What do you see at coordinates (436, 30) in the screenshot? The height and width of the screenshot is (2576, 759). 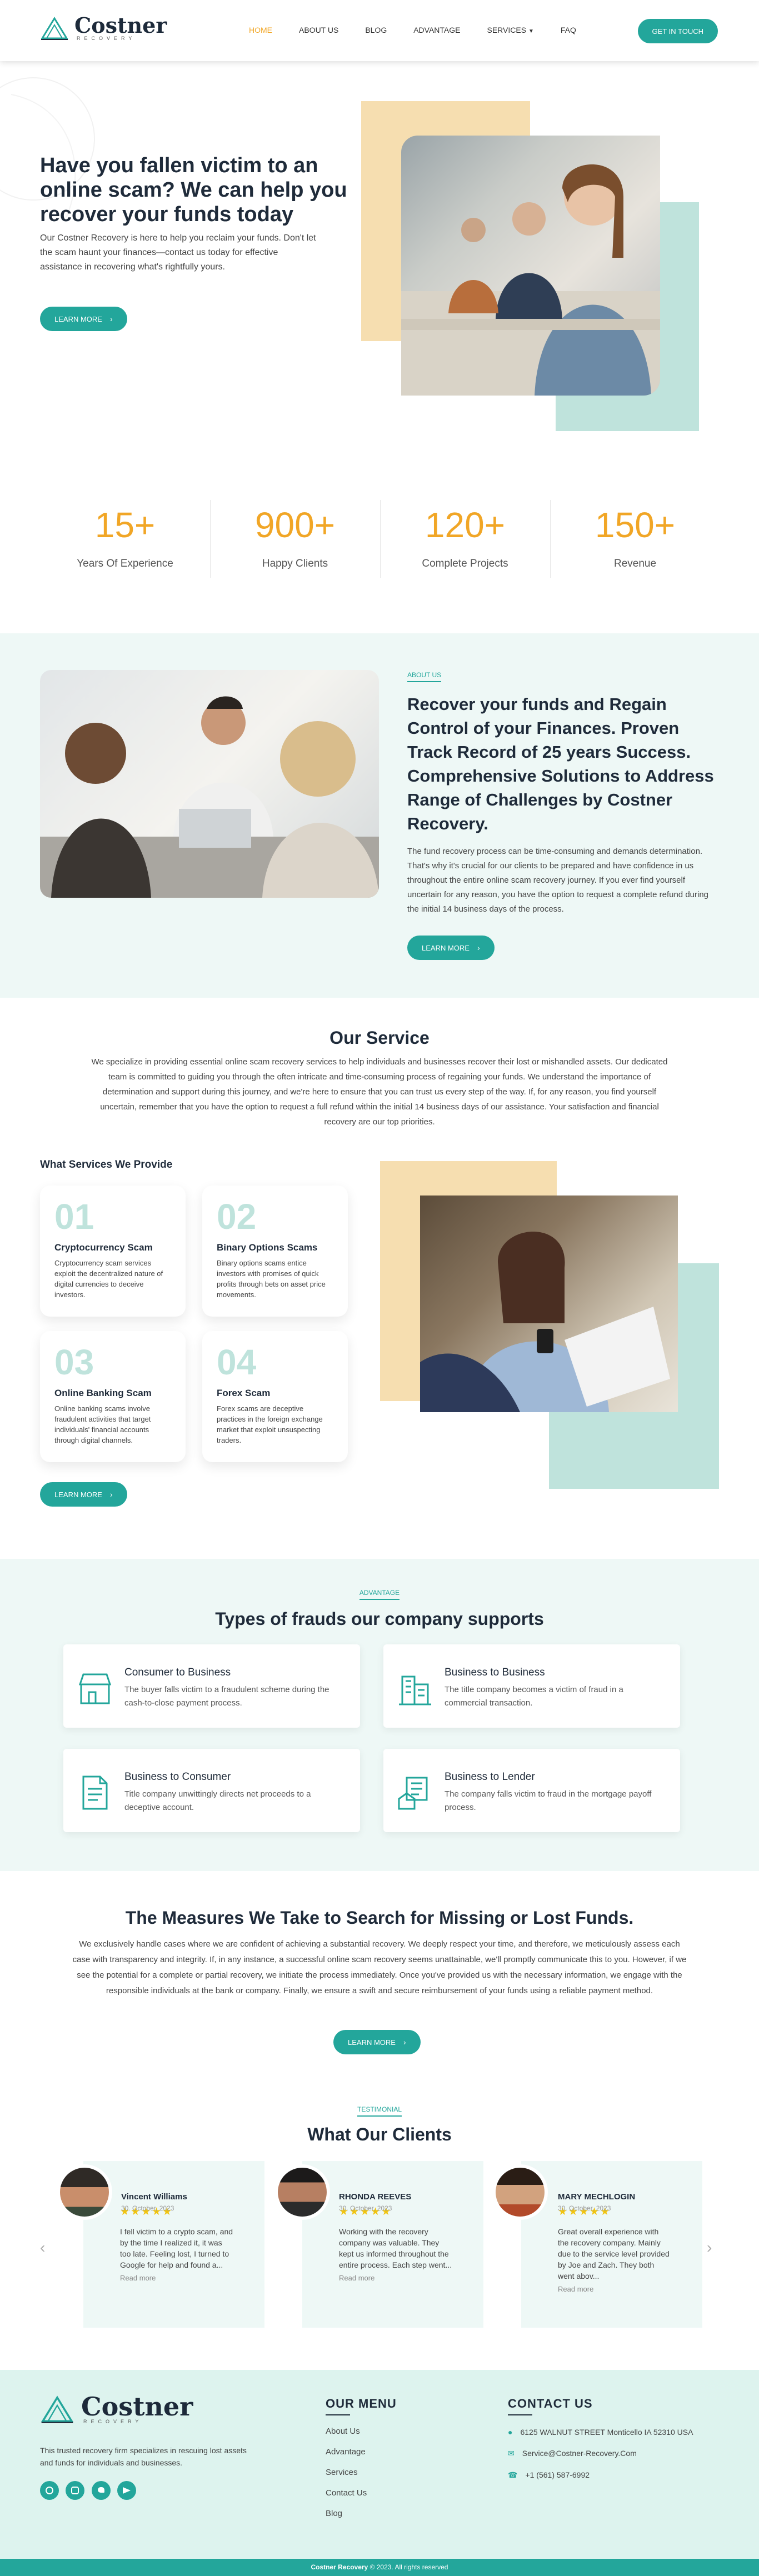 I see `nav-advantage: ADVANTAGE` at bounding box center [436, 30].